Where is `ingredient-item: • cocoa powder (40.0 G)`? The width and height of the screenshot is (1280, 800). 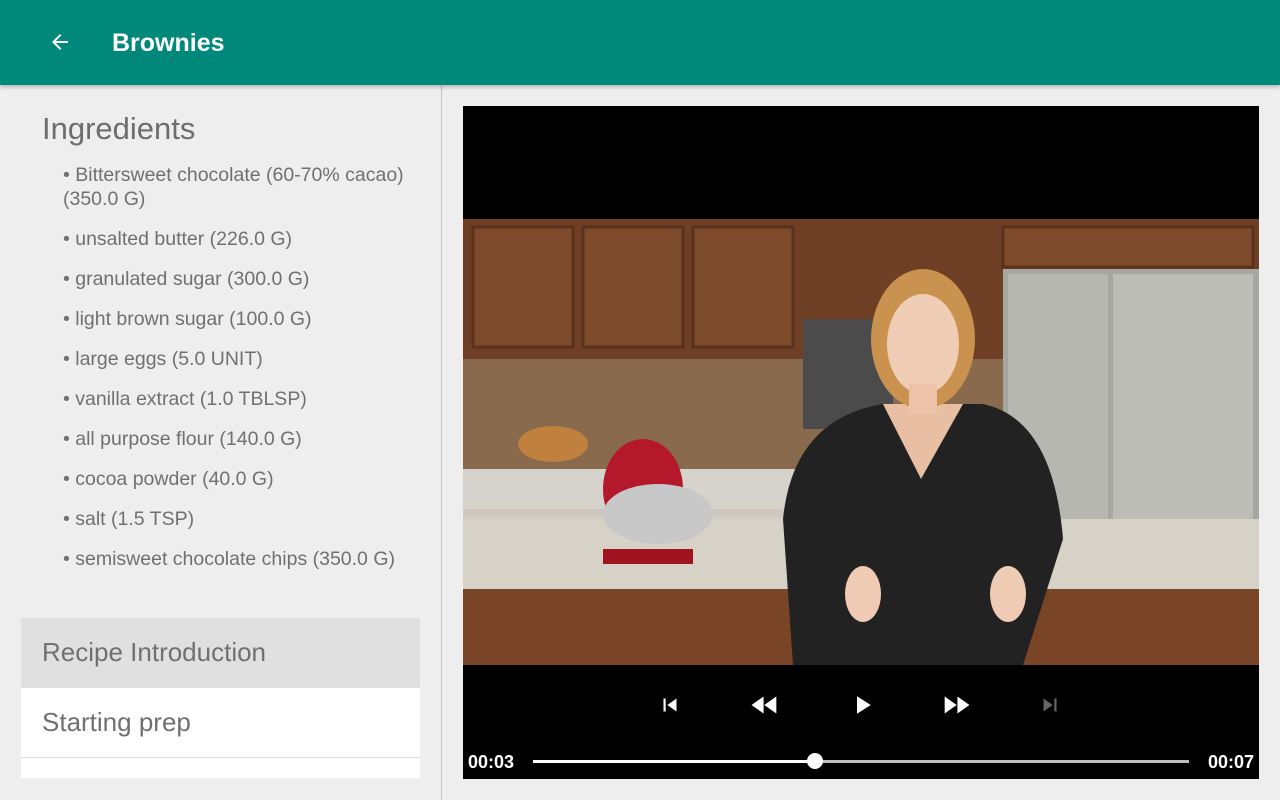 ingredient-item: • cocoa powder (40.0 G) is located at coordinates (168, 479).